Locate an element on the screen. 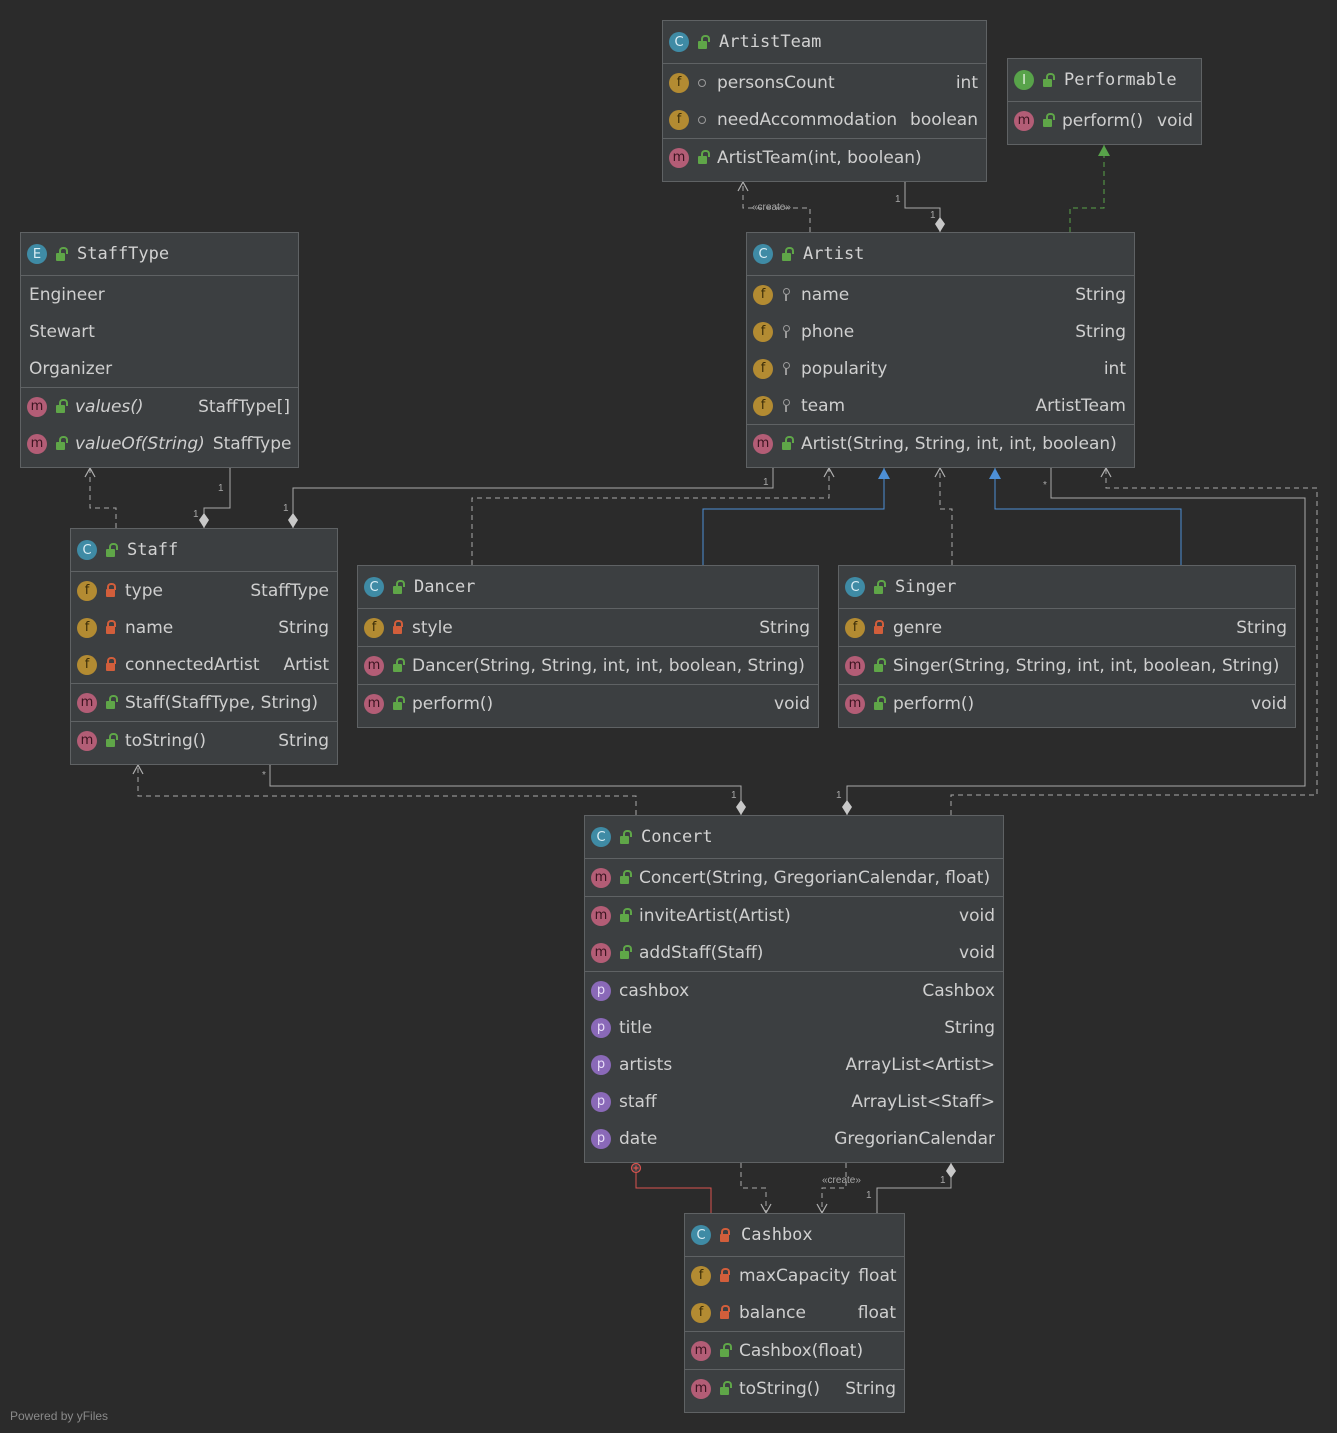 Image resolution: width=1337 pixels, height=1433 pixels. method-name: values() is located at coordinates (109, 406).